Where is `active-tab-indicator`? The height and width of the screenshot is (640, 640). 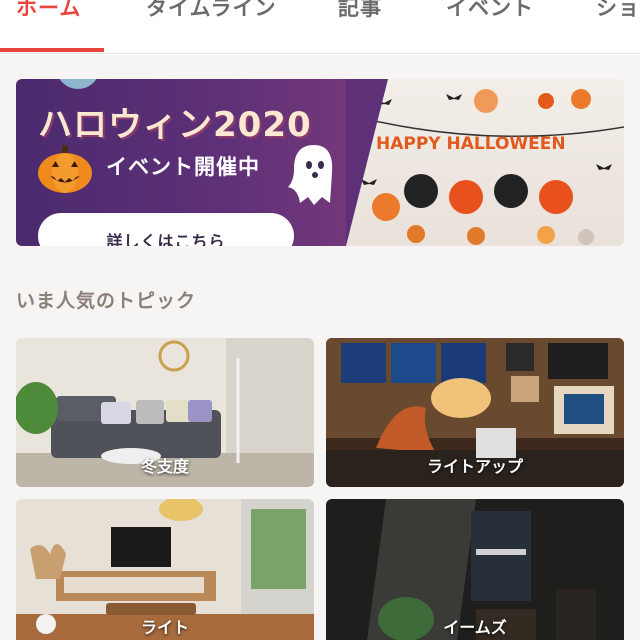
active-tab-indicator is located at coordinates (52, 50).